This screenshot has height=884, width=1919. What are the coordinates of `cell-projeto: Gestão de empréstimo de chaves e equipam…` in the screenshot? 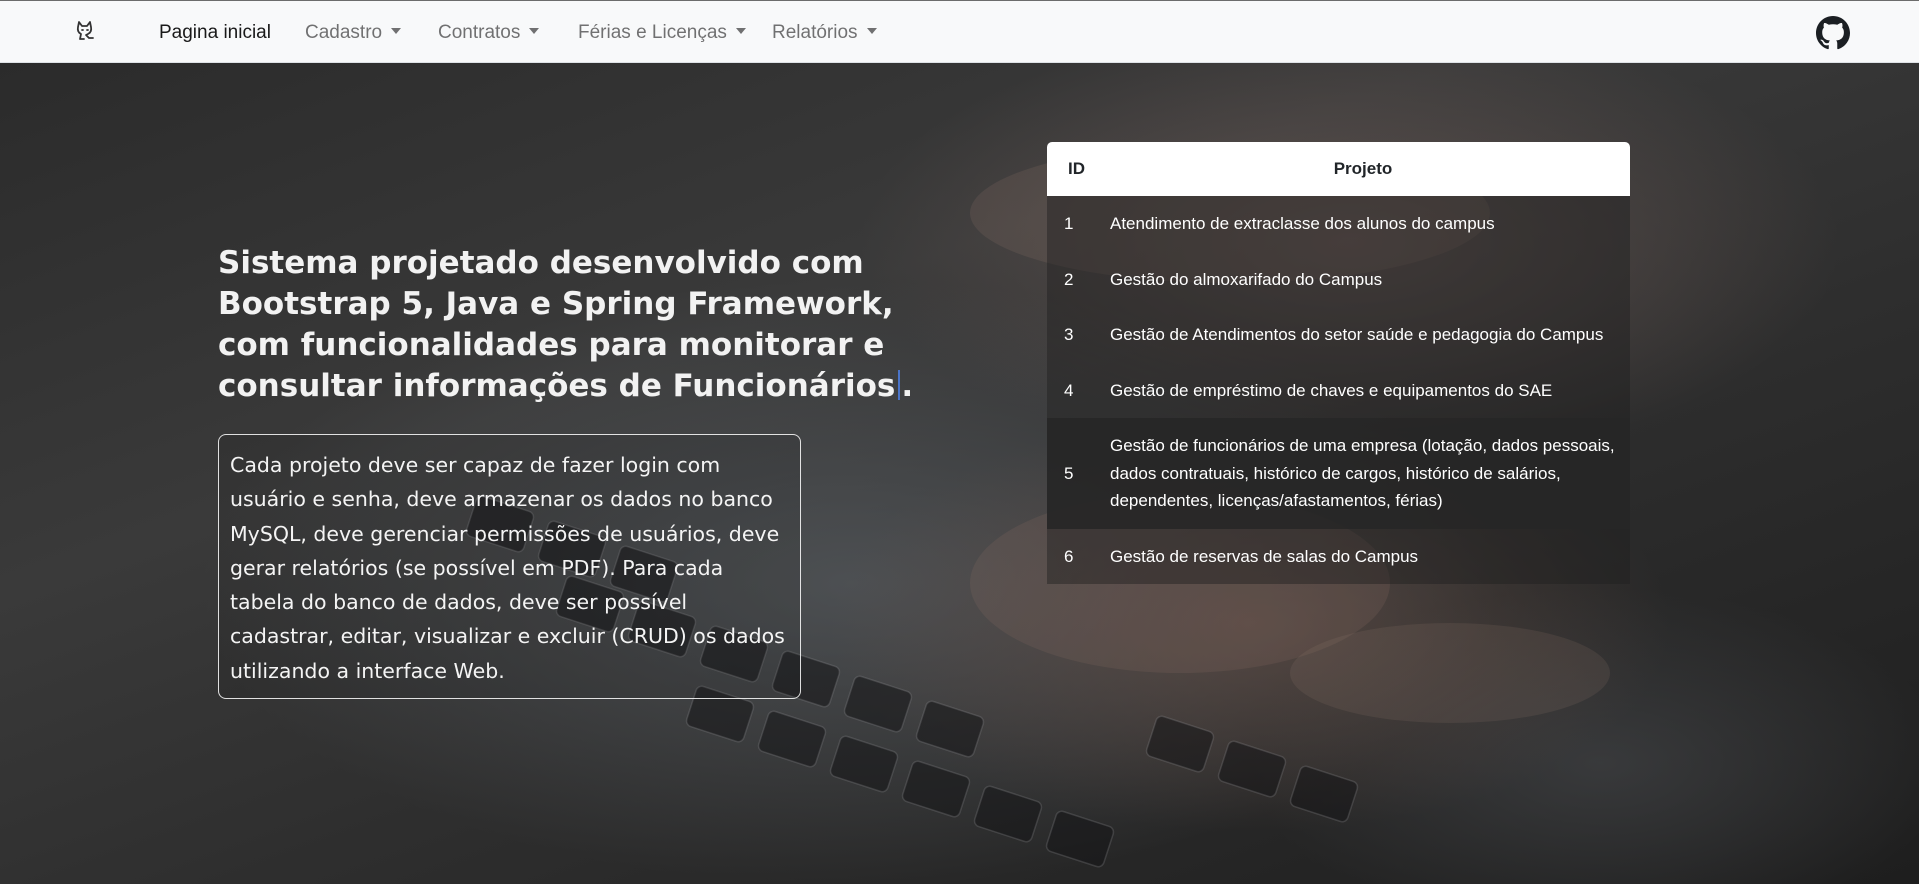 It's located at (1331, 390).